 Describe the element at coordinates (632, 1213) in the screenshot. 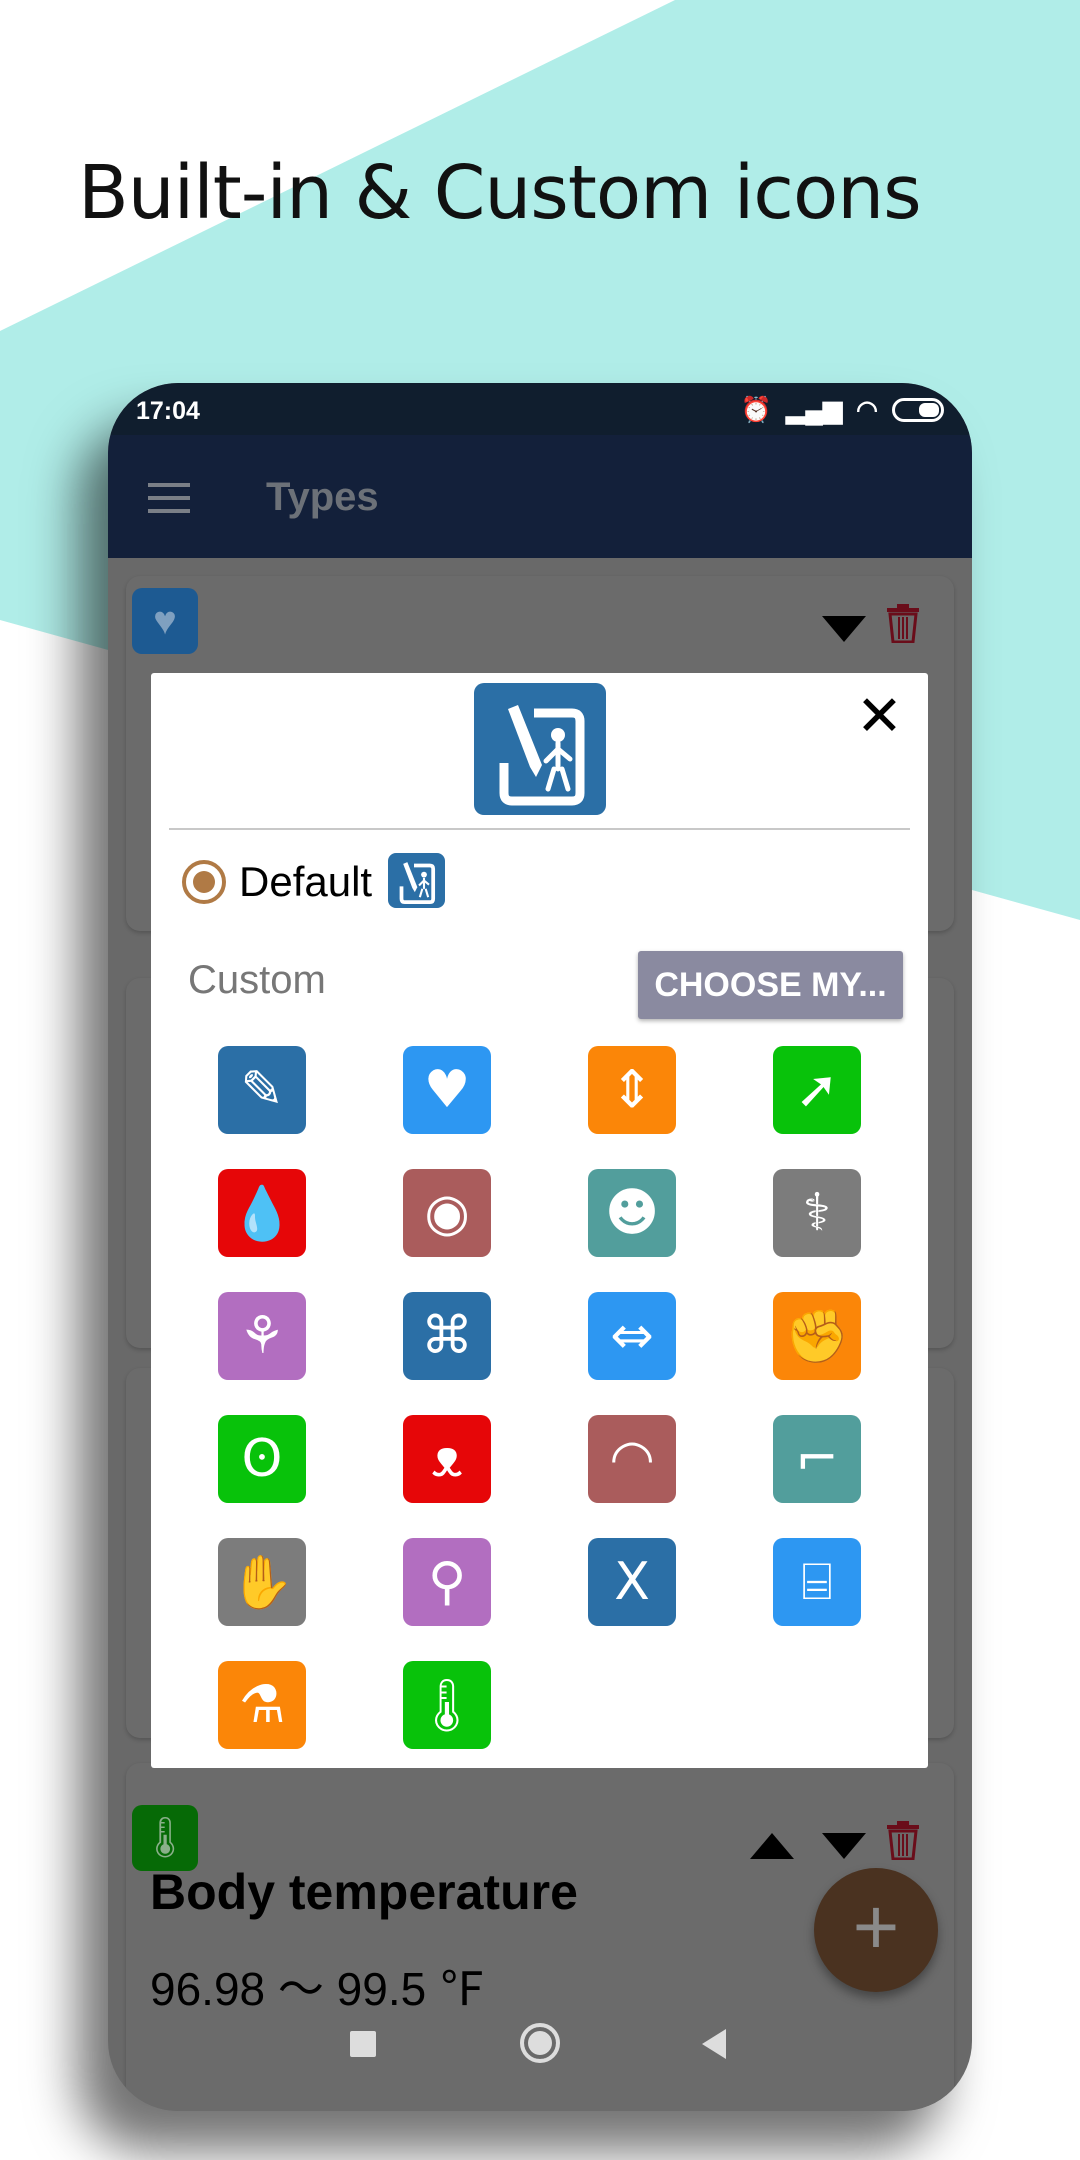

I see `head-icon: ☻` at that location.